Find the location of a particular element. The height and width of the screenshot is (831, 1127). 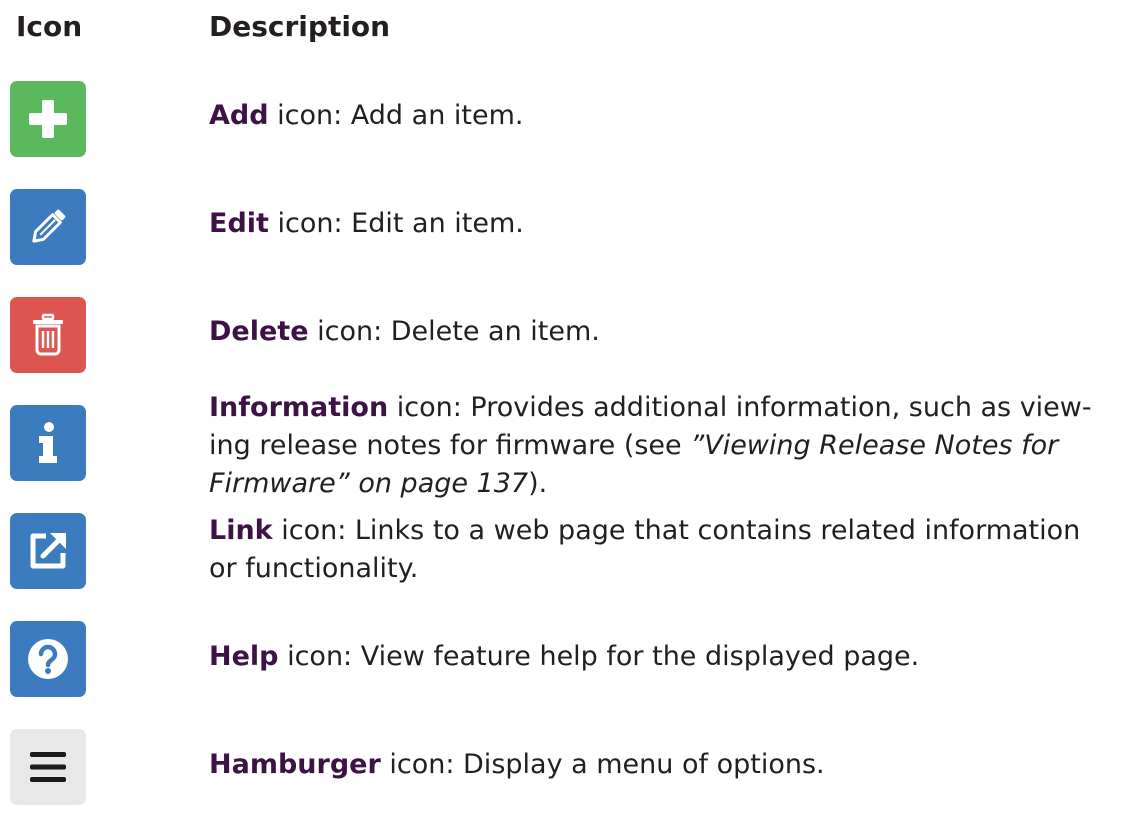

term-help: Help is located at coordinates (244, 656).